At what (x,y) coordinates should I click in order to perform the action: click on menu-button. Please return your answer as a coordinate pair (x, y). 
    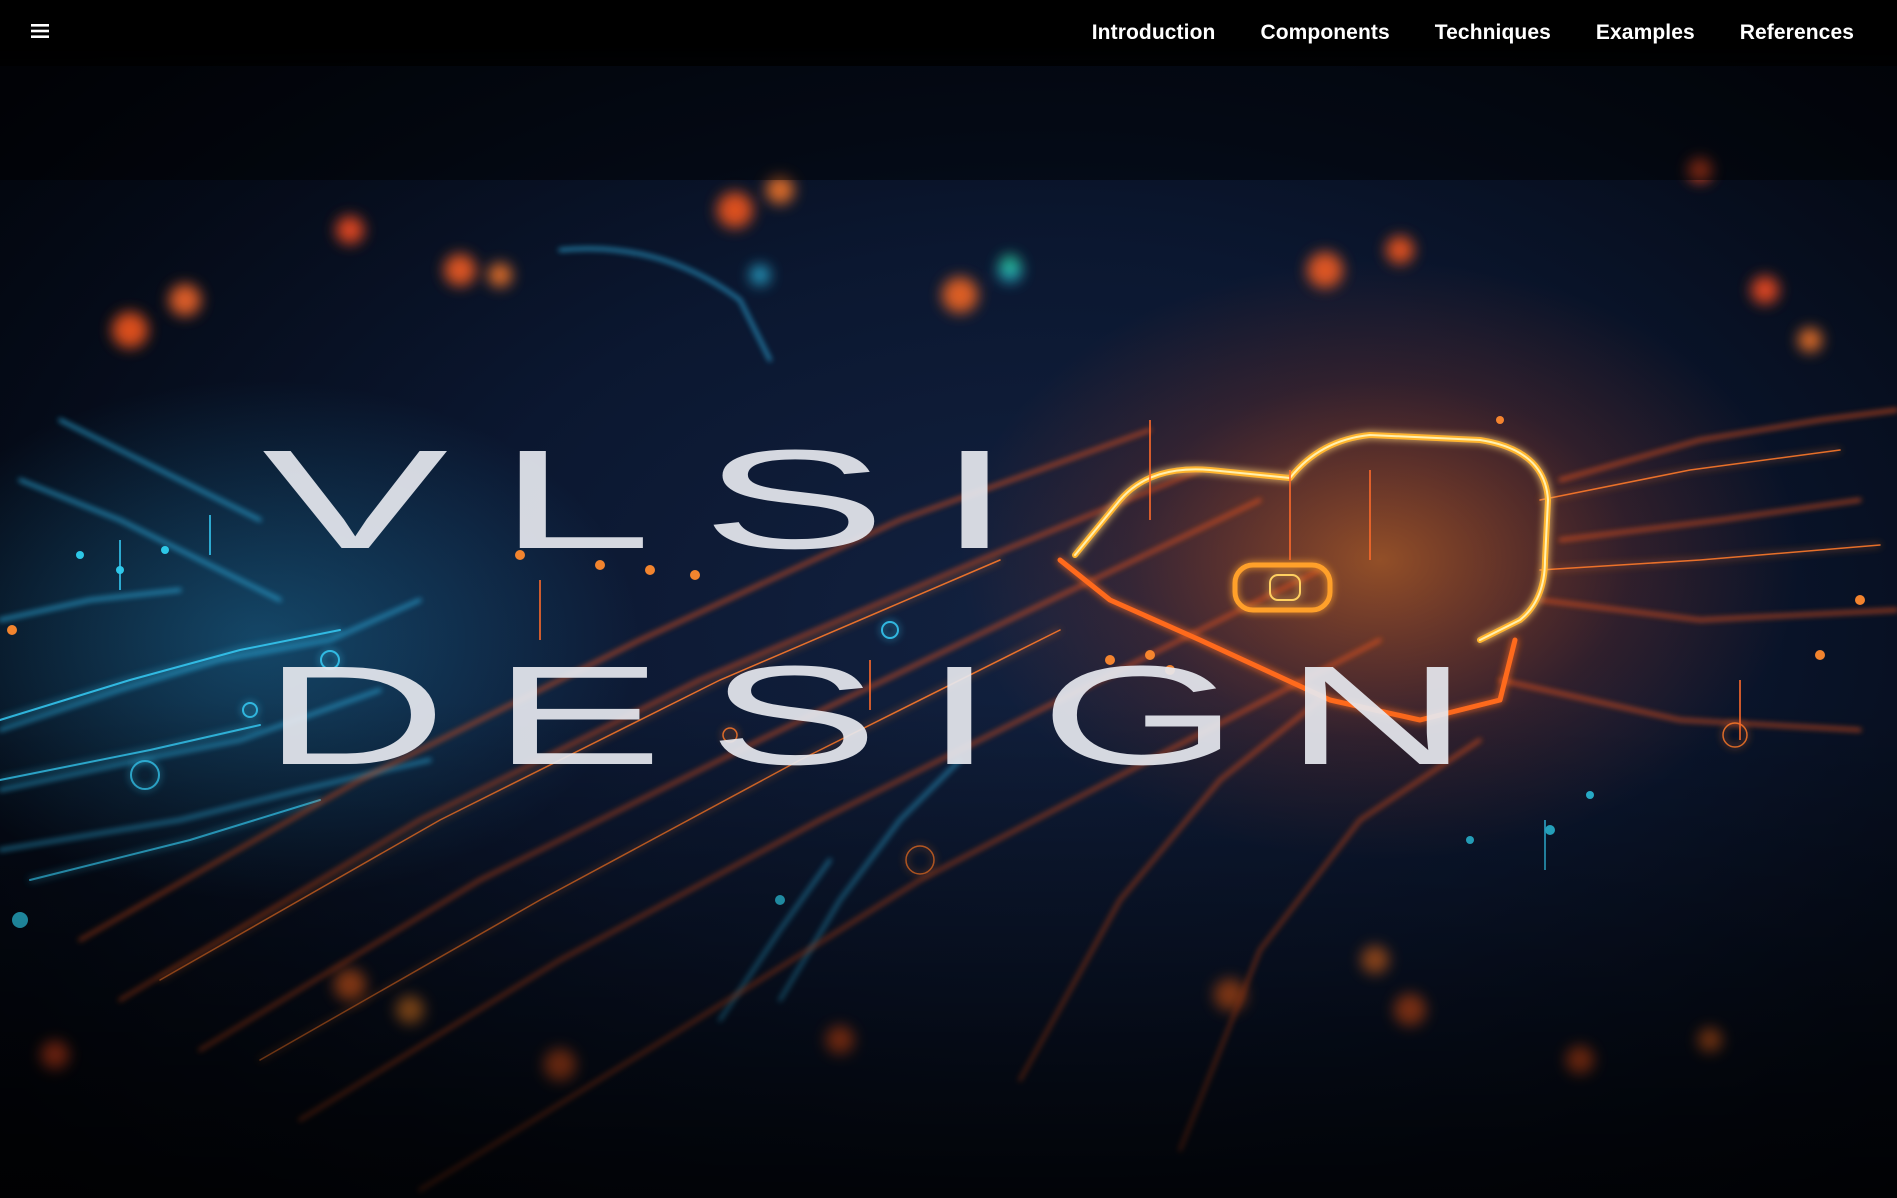
    Looking at the image, I should click on (40, 31).